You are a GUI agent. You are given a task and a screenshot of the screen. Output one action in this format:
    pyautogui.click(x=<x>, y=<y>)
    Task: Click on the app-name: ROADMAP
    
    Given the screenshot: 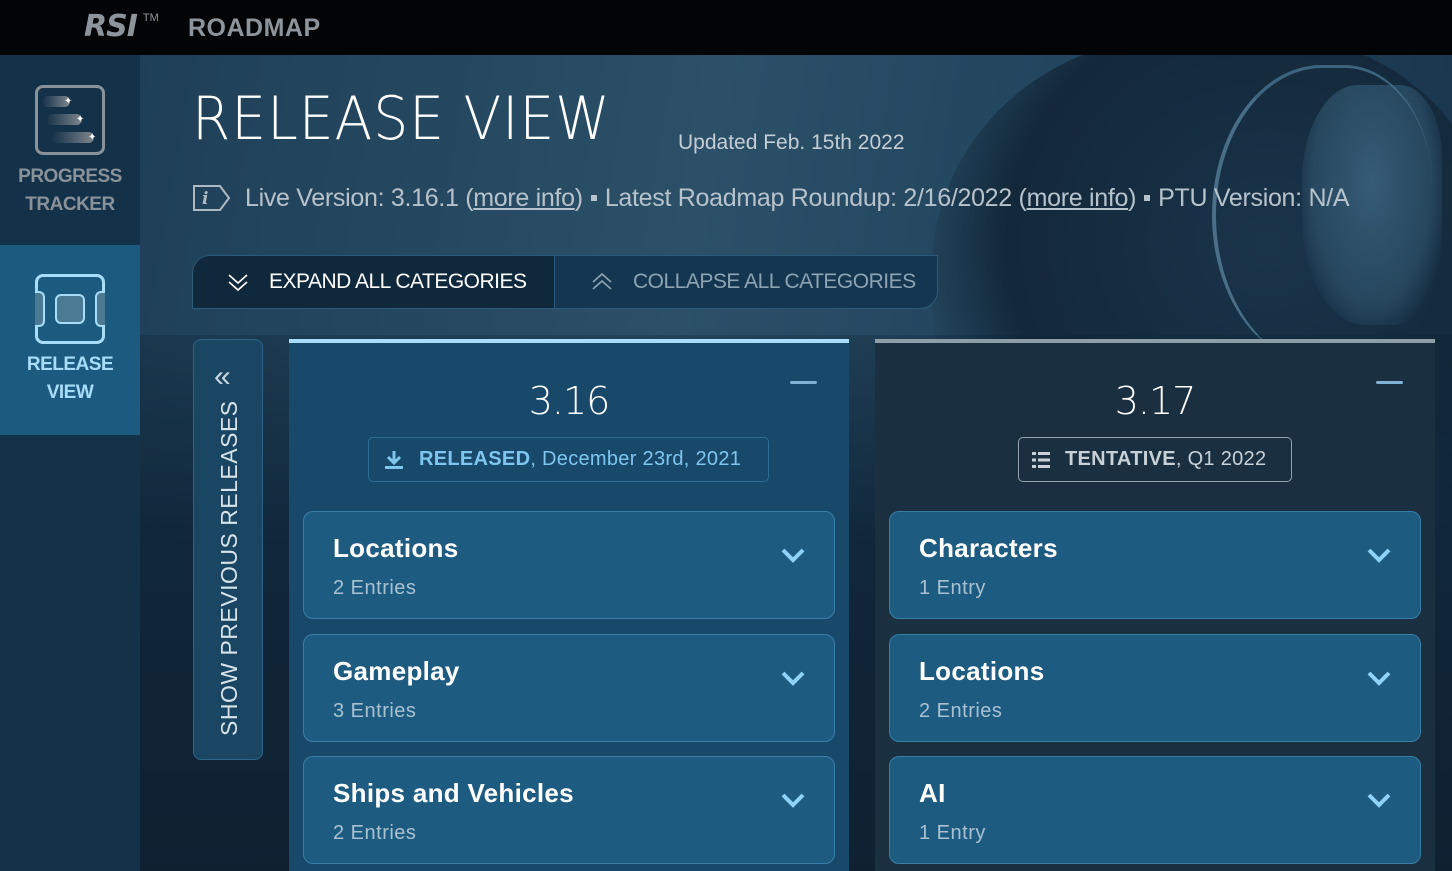 What is the action you would take?
    pyautogui.click(x=254, y=28)
    